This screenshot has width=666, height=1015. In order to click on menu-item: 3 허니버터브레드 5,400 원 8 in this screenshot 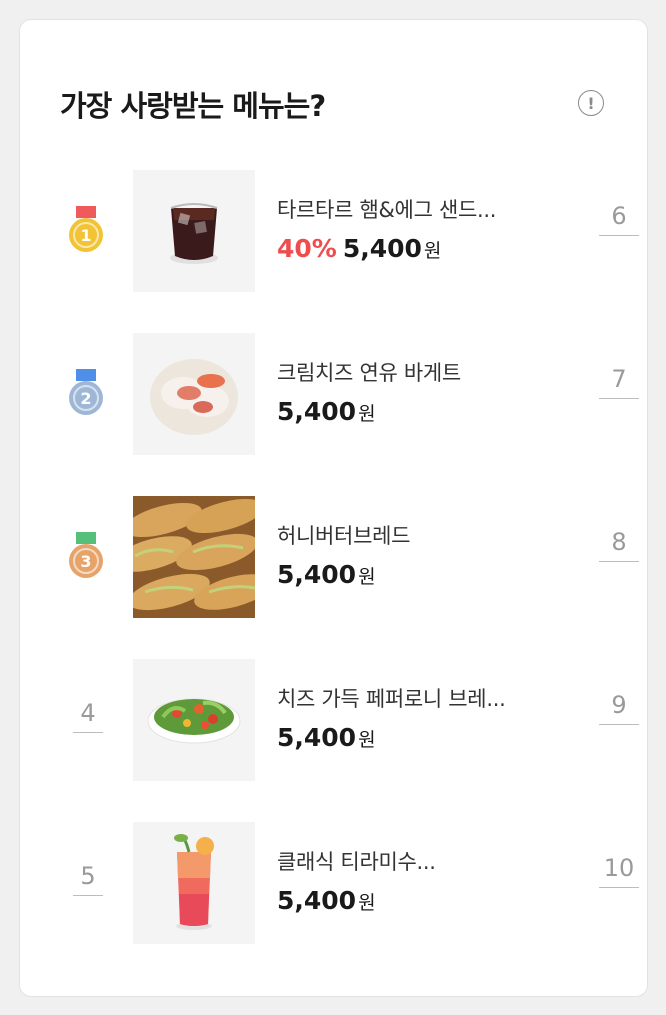, I will do `click(334, 557)`.